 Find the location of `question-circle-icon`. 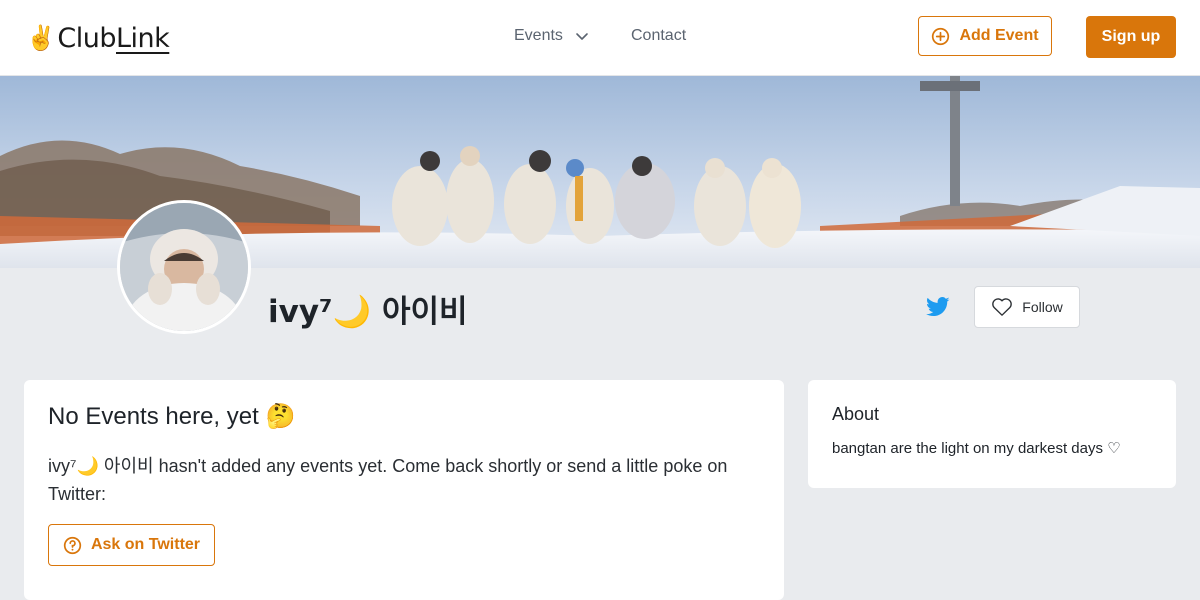

question-circle-icon is located at coordinates (72, 545).